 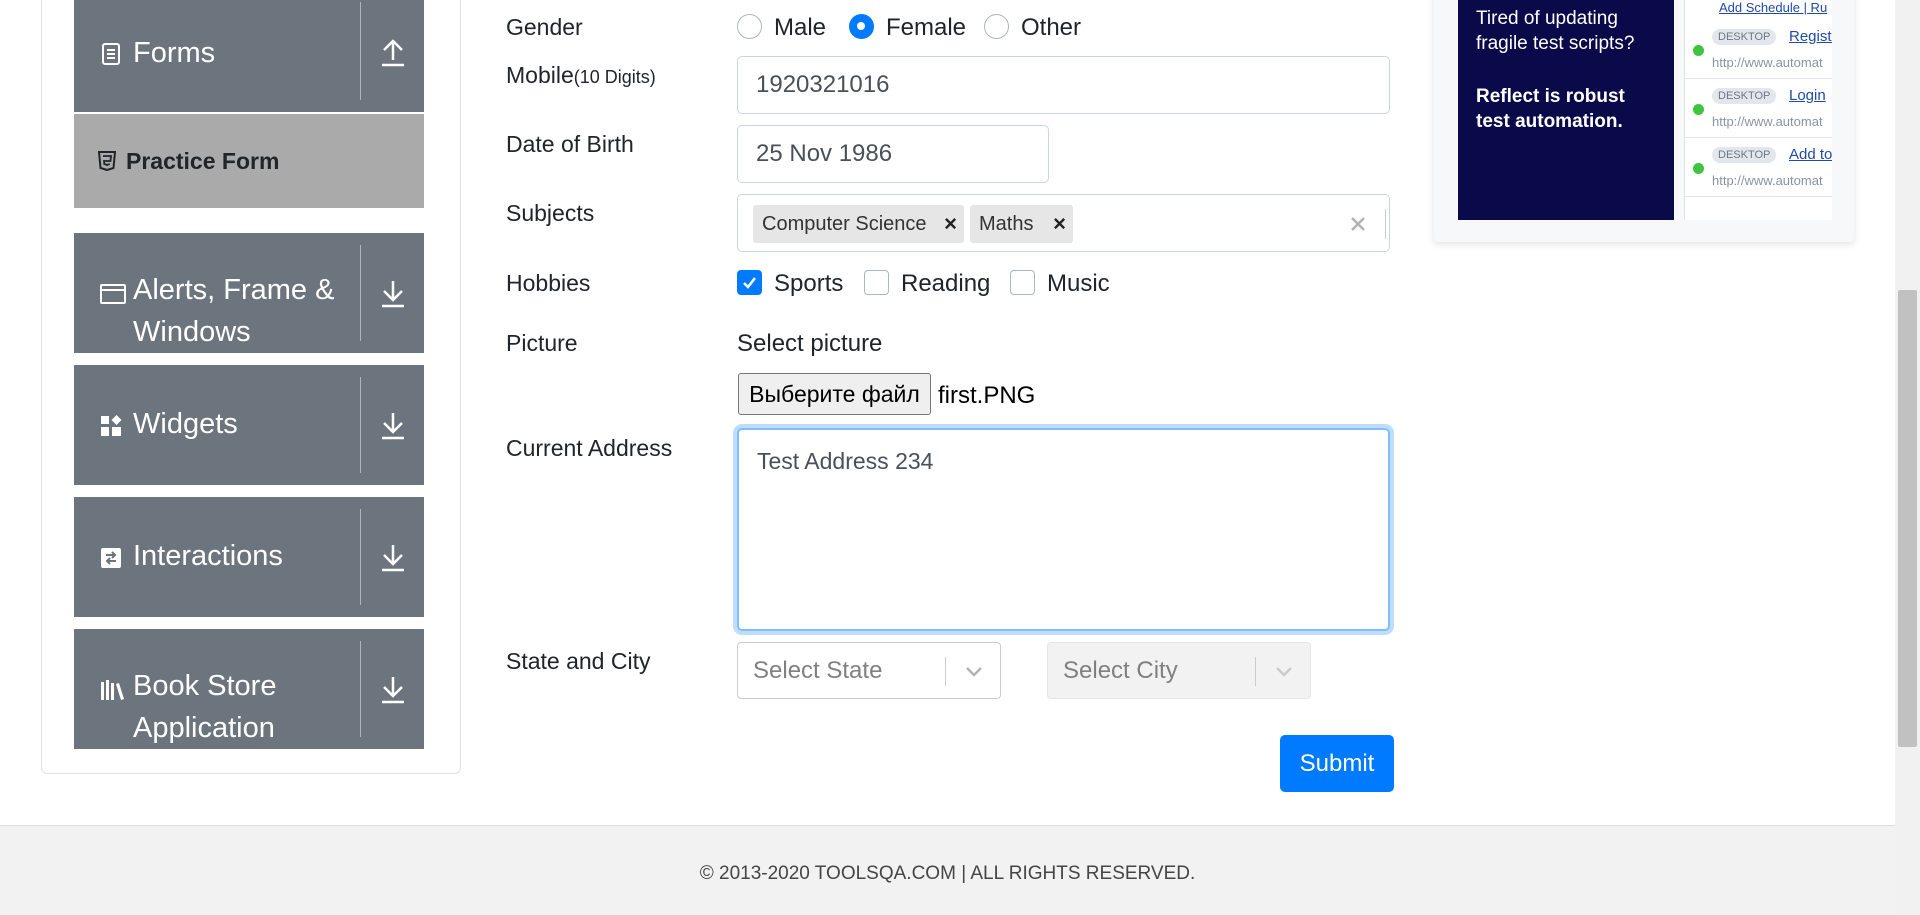 What do you see at coordinates (1120, 670) in the screenshot?
I see `city-select-placeholder: Select City` at bounding box center [1120, 670].